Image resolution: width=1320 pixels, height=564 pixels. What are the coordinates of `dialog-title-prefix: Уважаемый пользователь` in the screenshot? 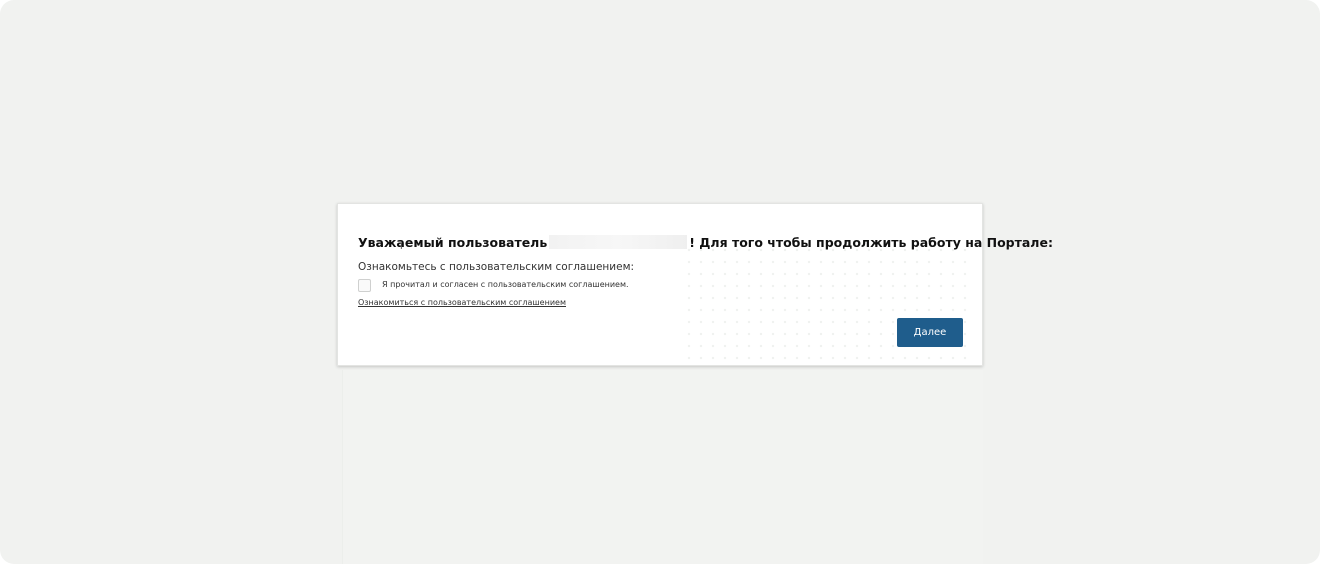 It's located at (453, 242).